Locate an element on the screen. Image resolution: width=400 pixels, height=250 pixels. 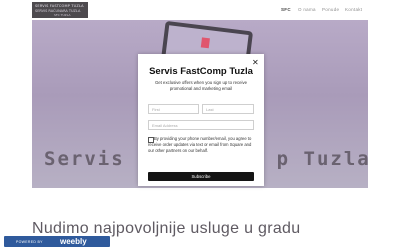
nav-item-kontakt: Kontakt is located at coordinates (353, 9).